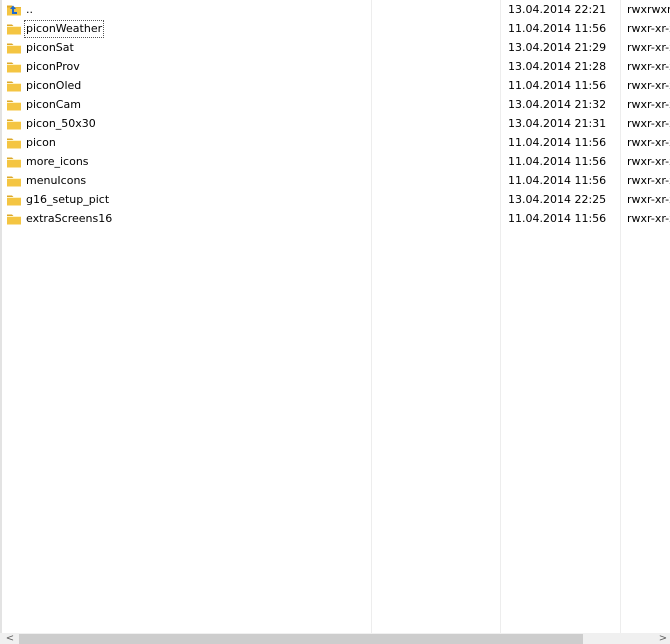  I want to click on file-name-cell: more_icons, so click(48, 161).